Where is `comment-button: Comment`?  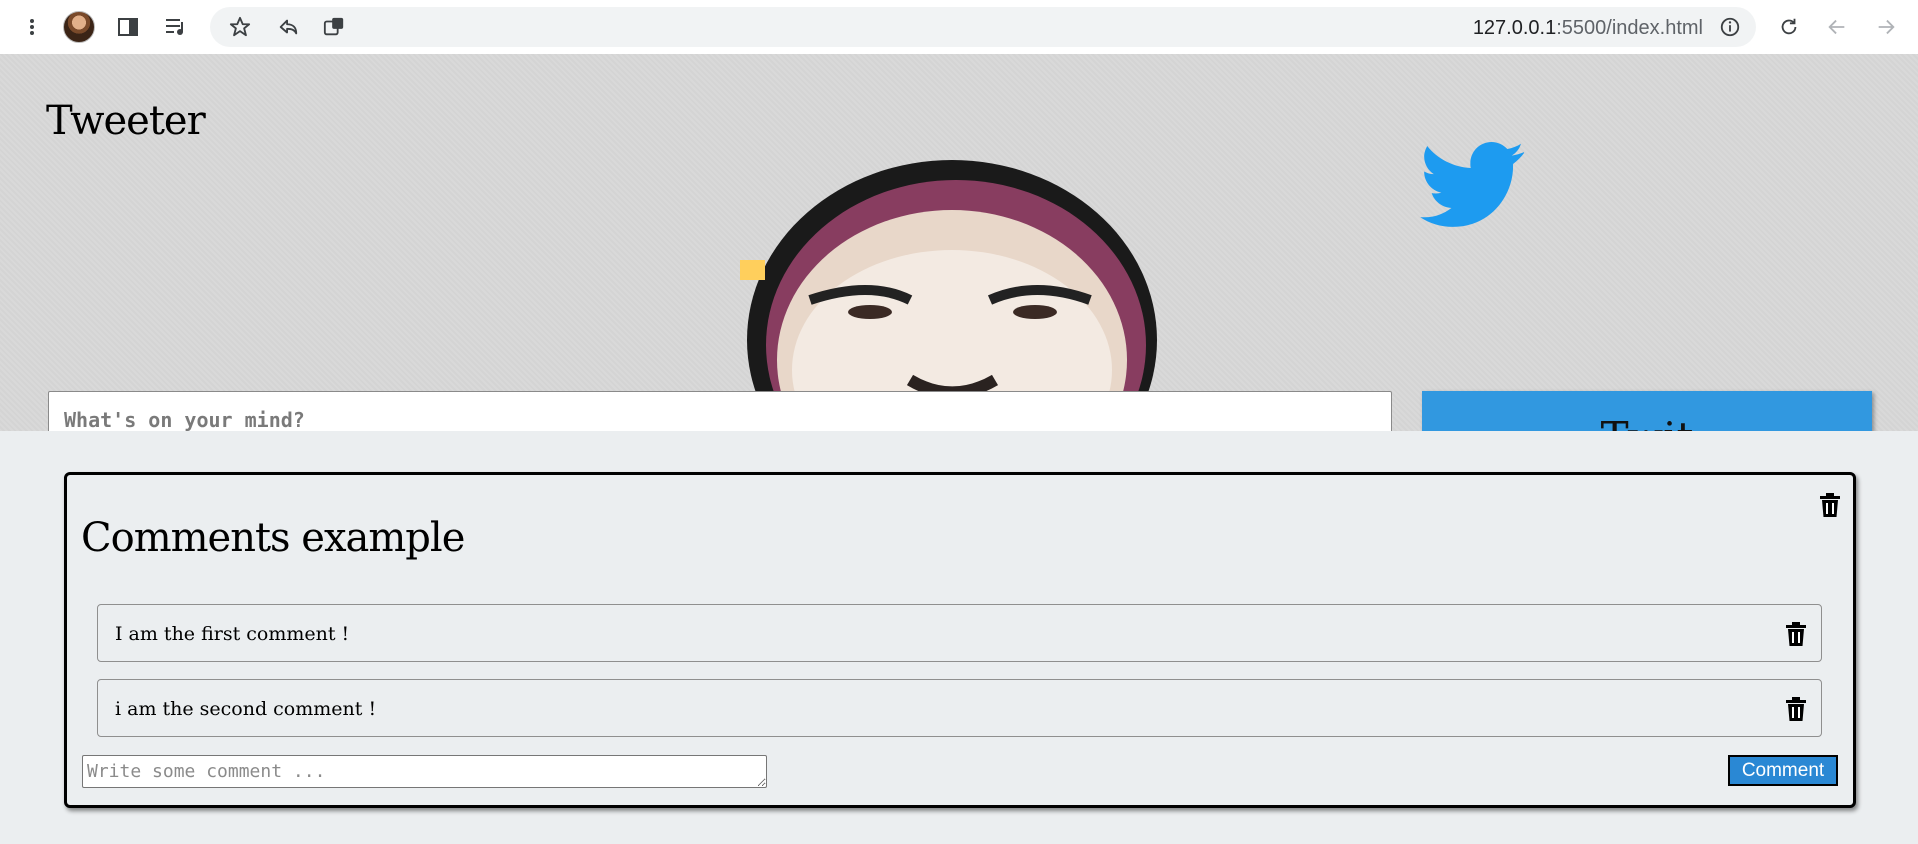
comment-button: Comment is located at coordinates (1783, 770).